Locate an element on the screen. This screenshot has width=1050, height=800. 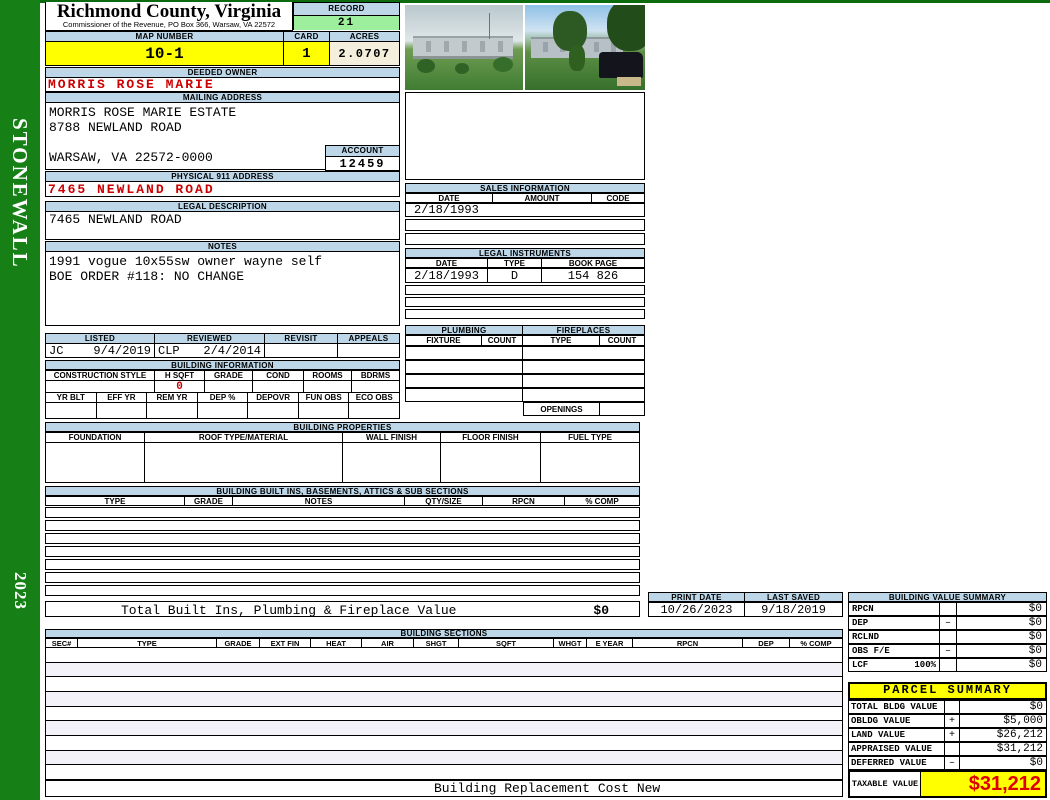
print-date-label: PRINT DATE is located at coordinates (696, 597).